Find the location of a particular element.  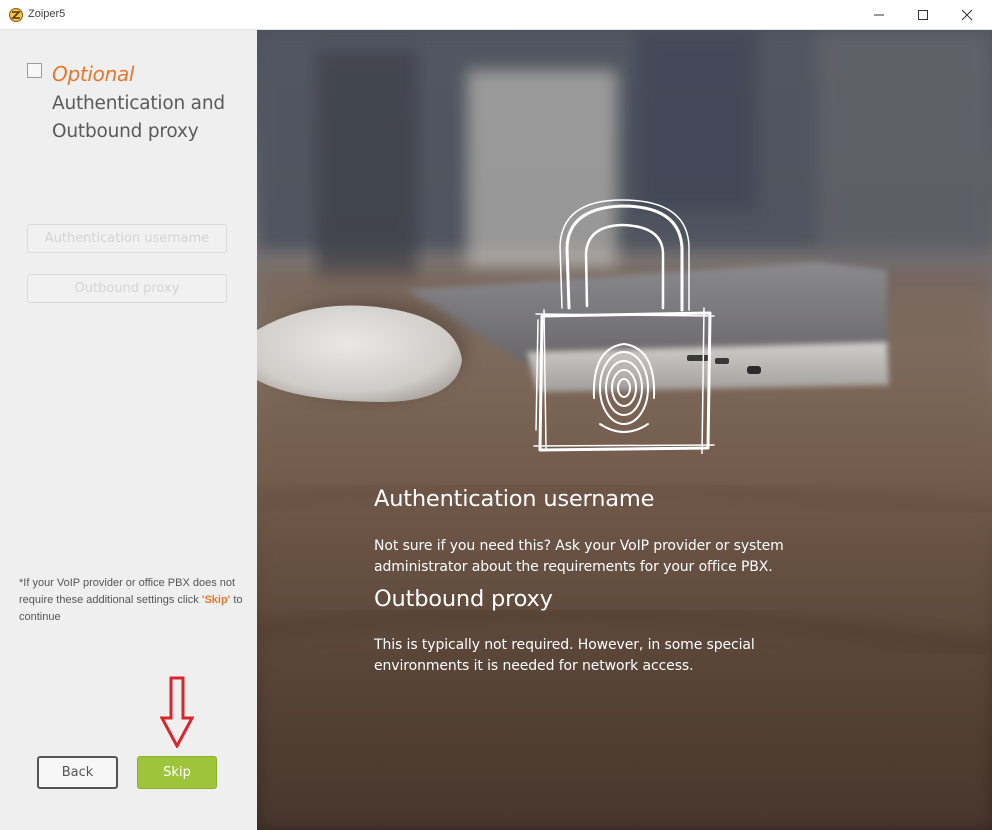

zoiper-logo-icon is located at coordinates (16, 15).